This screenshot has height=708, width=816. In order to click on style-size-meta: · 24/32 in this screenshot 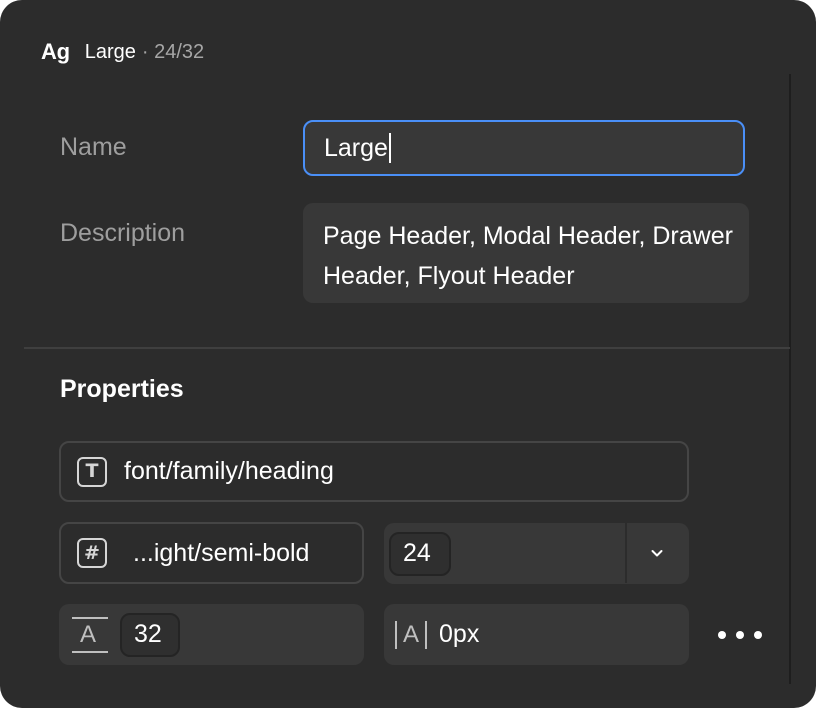, I will do `click(173, 51)`.